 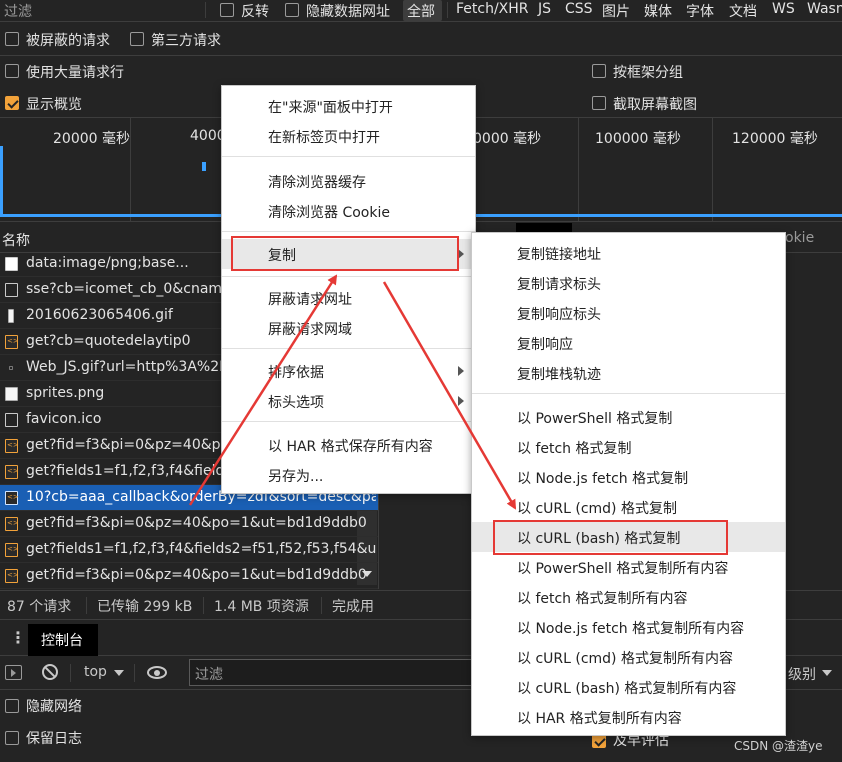 What do you see at coordinates (449, 395) in the screenshot?
I see `arrow-to-curl-bash` at bounding box center [449, 395].